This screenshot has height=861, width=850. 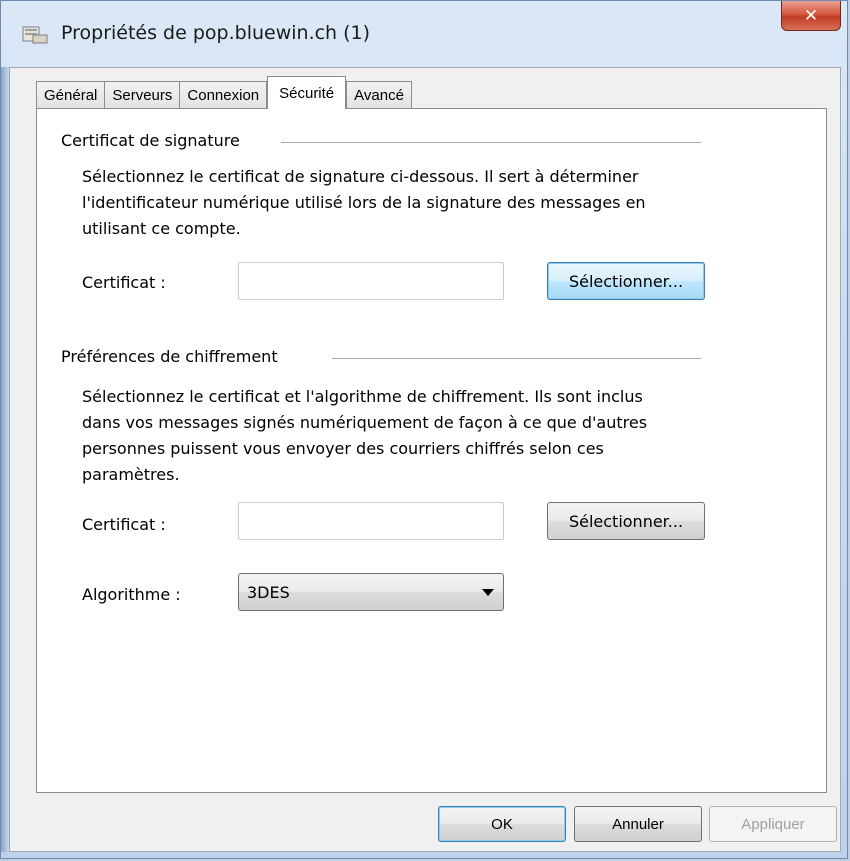 I want to click on encryption-certificate-field, so click(x=371, y=521).